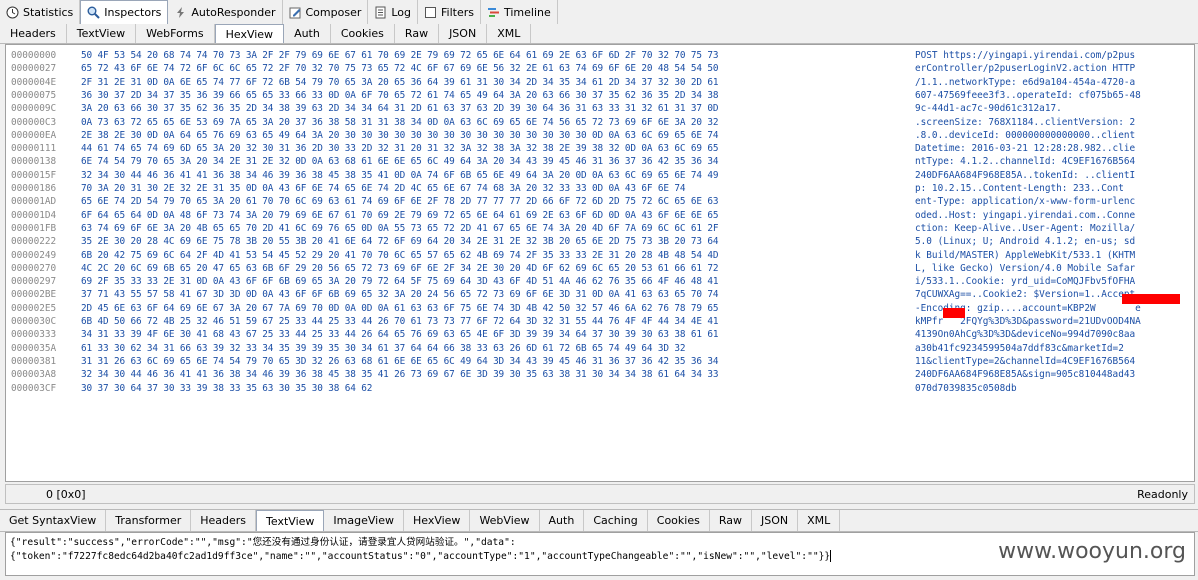 The height and width of the screenshot is (580, 1198). What do you see at coordinates (430, 12) in the screenshot?
I see `checkbox-icon` at bounding box center [430, 12].